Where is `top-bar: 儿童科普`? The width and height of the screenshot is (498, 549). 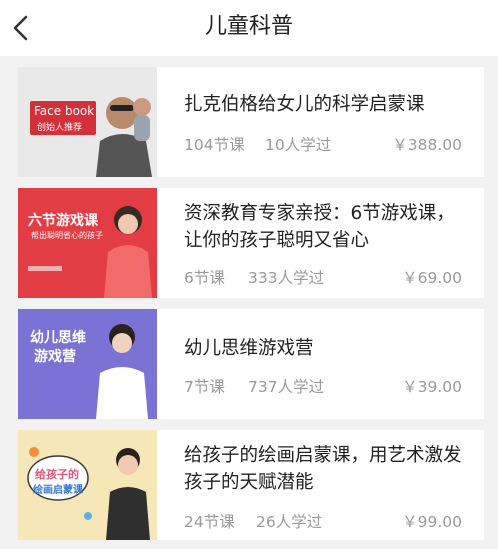
top-bar: 儿童科普 is located at coordinates (249, 28).